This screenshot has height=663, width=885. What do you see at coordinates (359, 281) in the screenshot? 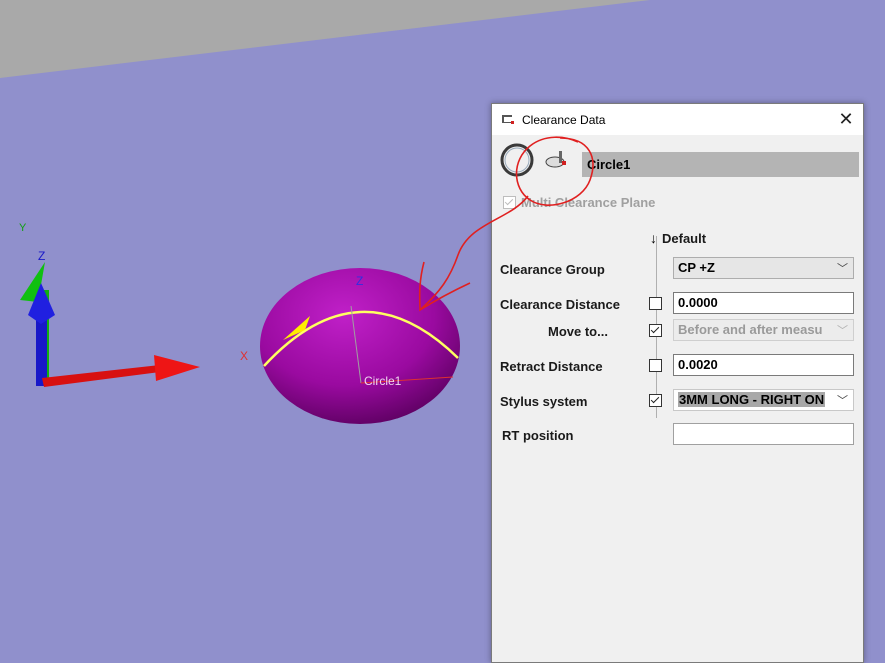
I see `feature-z-label: Z` at bounding box center [359, 281].